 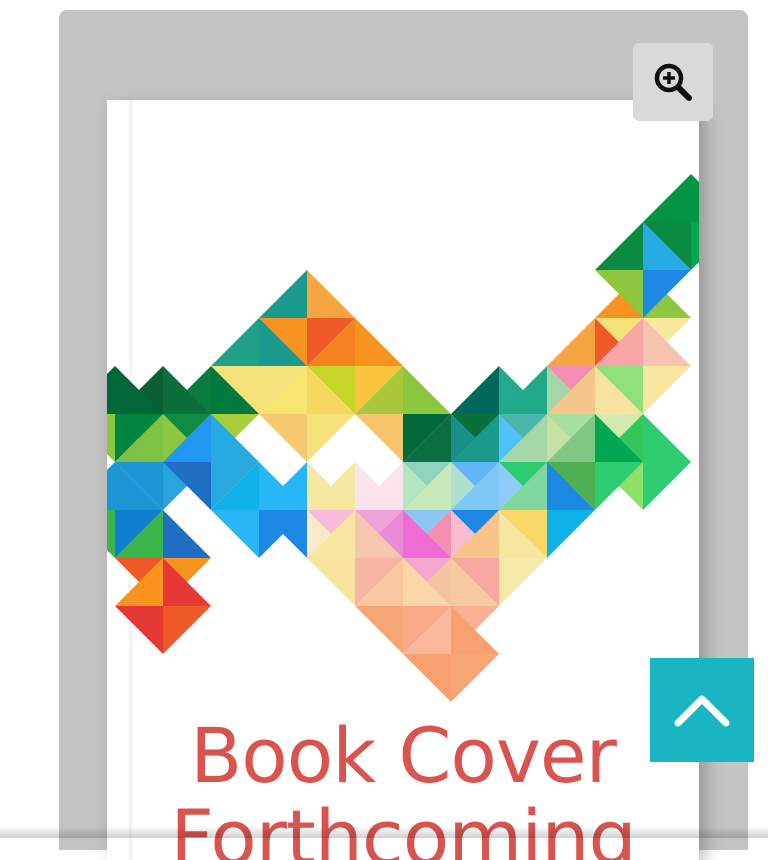 What do you see at coordinates (384, 832) in the screenshot?
I see `bottom-edge-shadow` at bounding box center [384, 832].